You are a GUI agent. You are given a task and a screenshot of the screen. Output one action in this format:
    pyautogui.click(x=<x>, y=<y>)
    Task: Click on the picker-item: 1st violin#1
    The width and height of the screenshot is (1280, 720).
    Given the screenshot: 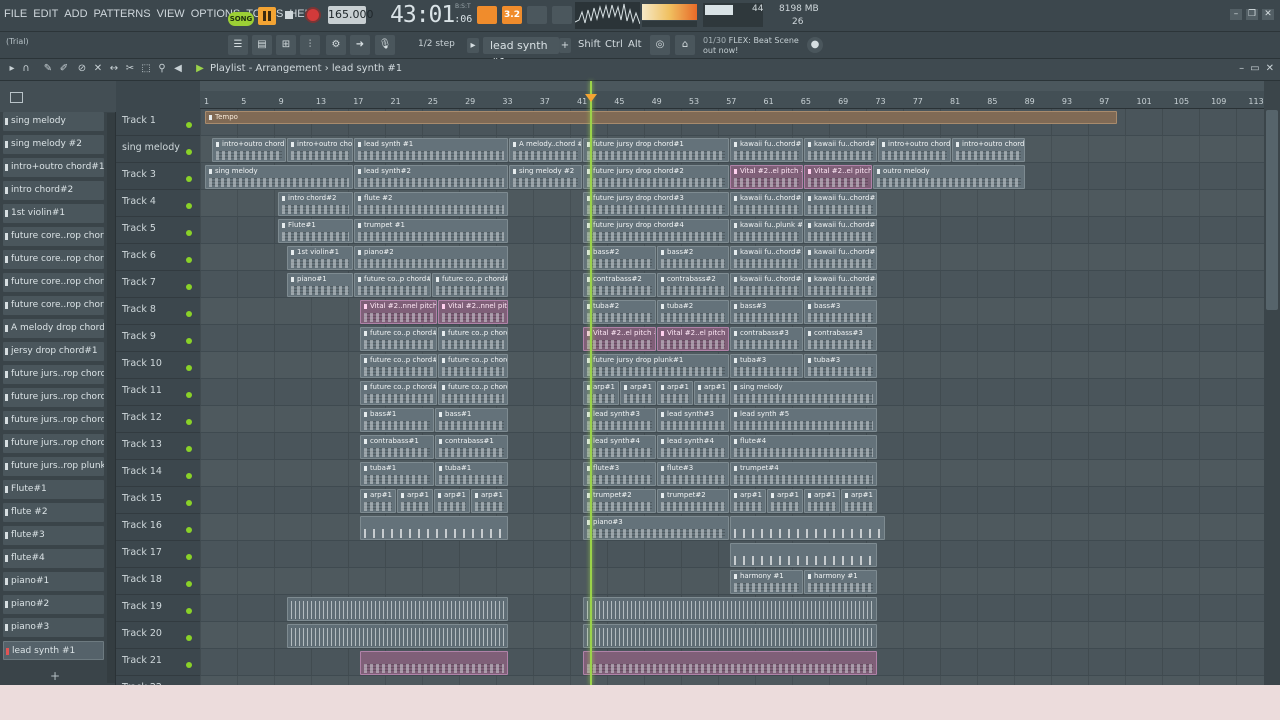 What is the action you would take?
    pyautogui.click(x=53, y=213)
    